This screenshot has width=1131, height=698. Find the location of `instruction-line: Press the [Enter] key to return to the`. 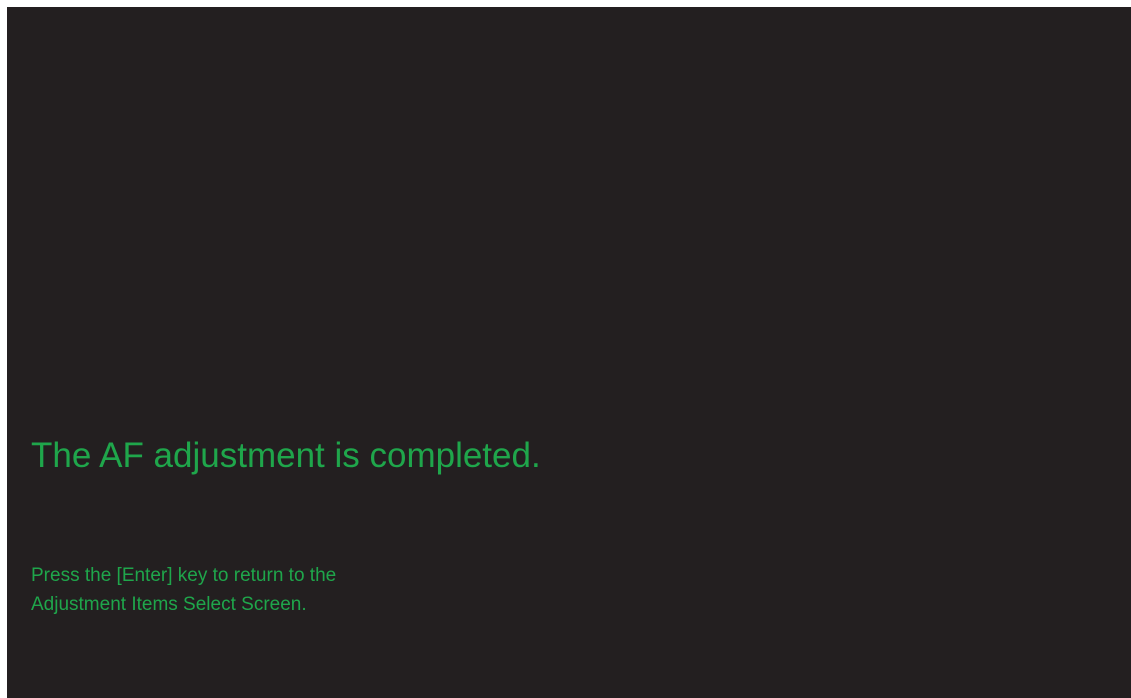

instruction-line: Press the [Enter] key to return to the is located at coordinates (184, 575).